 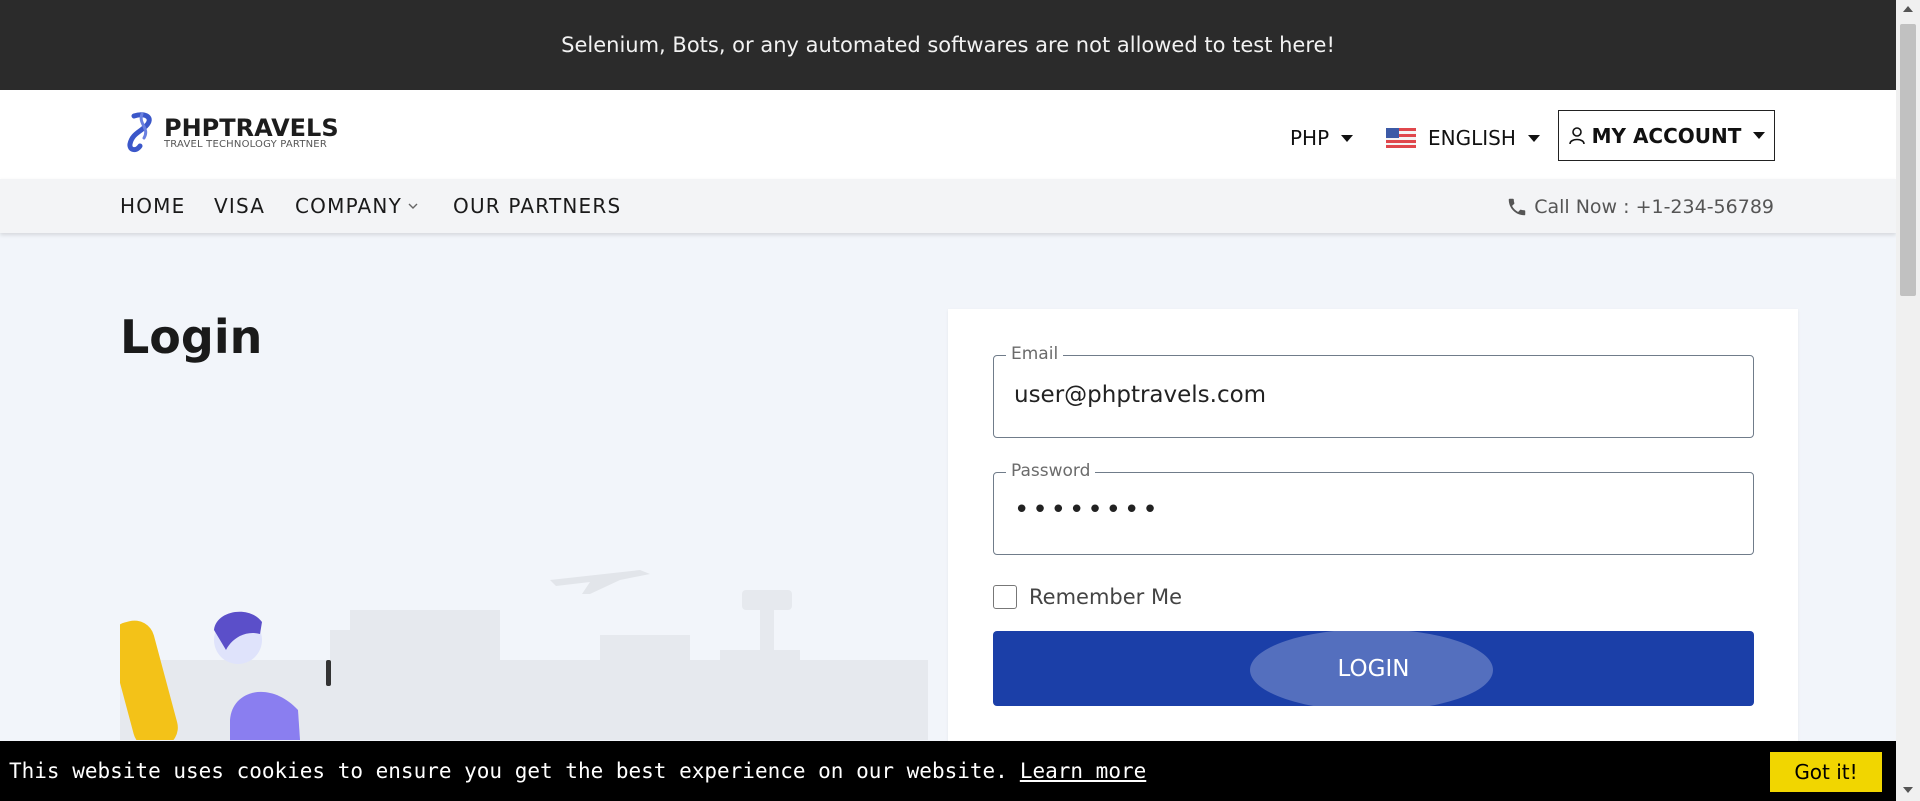 I want to click on language-dropdown: ENGLISH, so click(x=1463, y=138).